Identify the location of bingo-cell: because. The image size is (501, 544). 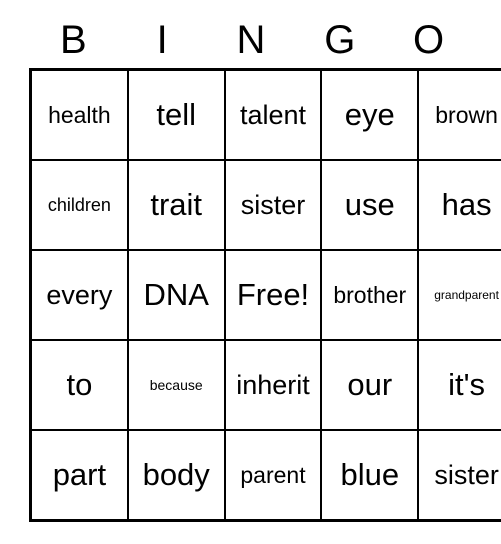
(176, 385).